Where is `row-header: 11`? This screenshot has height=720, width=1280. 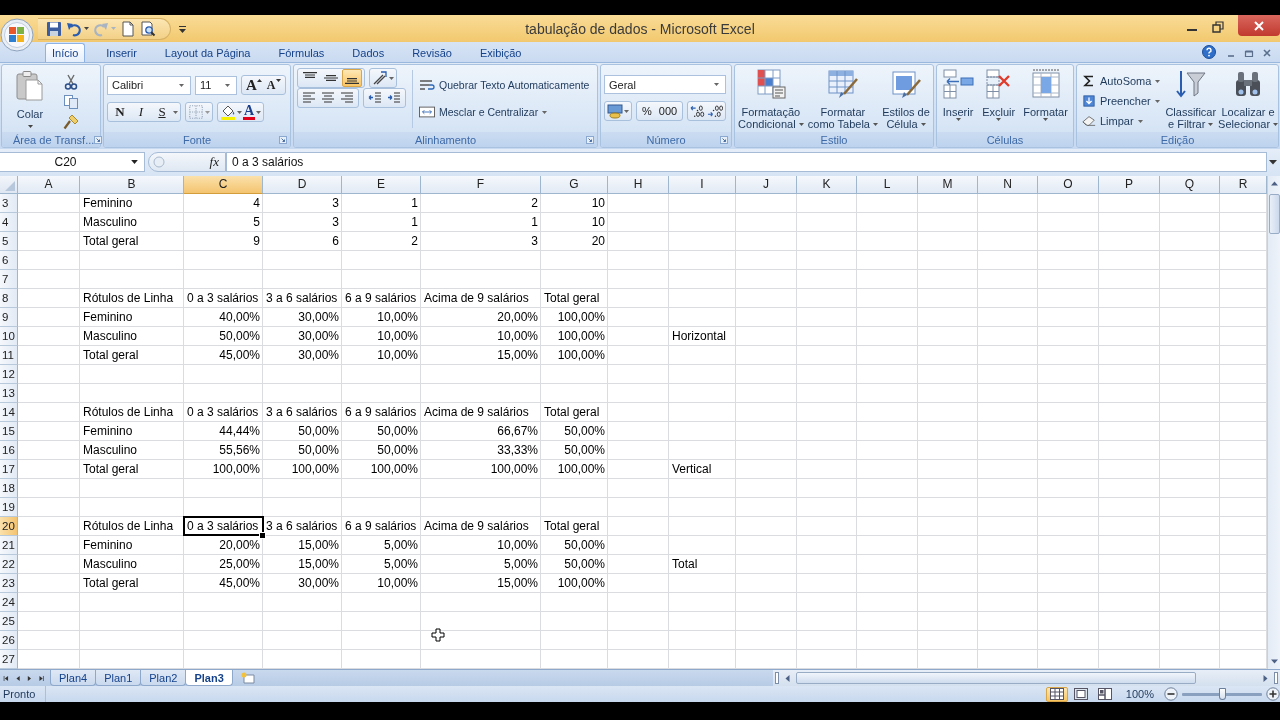 row-header: 11 is located at coordinates (9, 355).